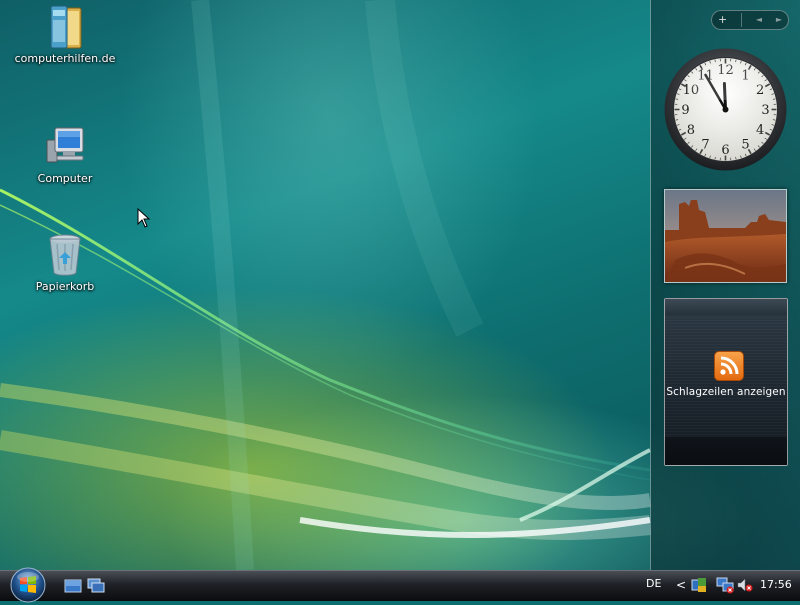 The image size is (800, 605). What do you see at coordinates (699, 585) in the screenshot?
I see `security-center-icon` at bounding box center [699, 585].